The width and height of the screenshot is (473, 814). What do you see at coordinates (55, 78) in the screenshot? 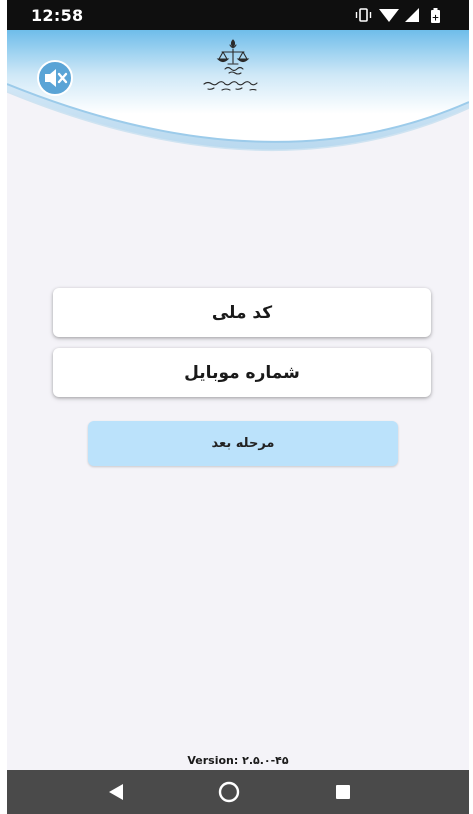
I see `sound-toggle-button` at bounding box center [55, 78].